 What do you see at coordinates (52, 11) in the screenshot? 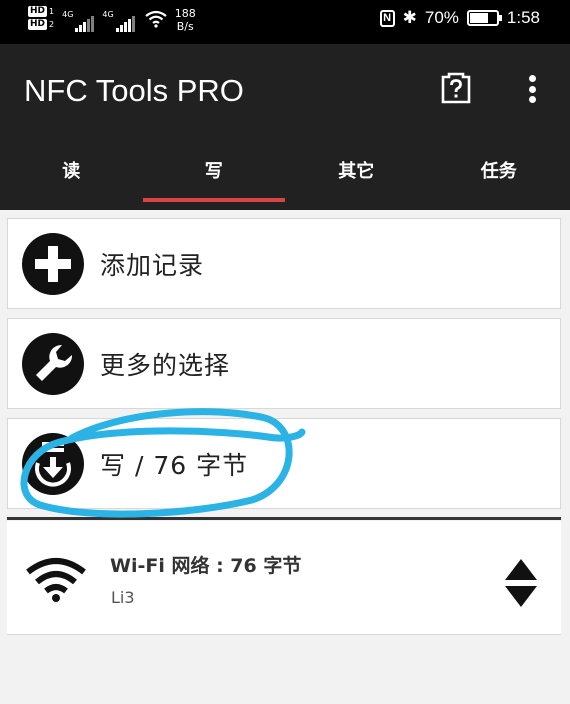
I see `hd-badge-1-sub: 1` at bounding box center [52, 11].